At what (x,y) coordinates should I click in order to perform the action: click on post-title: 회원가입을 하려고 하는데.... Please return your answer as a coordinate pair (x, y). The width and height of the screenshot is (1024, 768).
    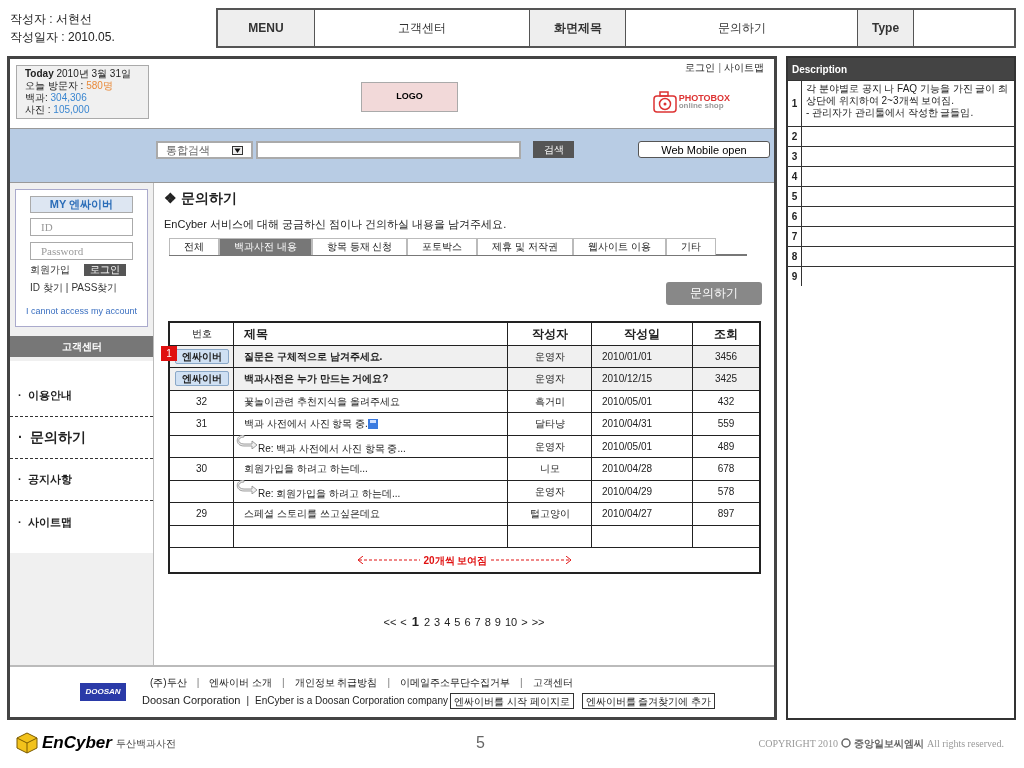
    Looking at the image, I should click on (306, 469).